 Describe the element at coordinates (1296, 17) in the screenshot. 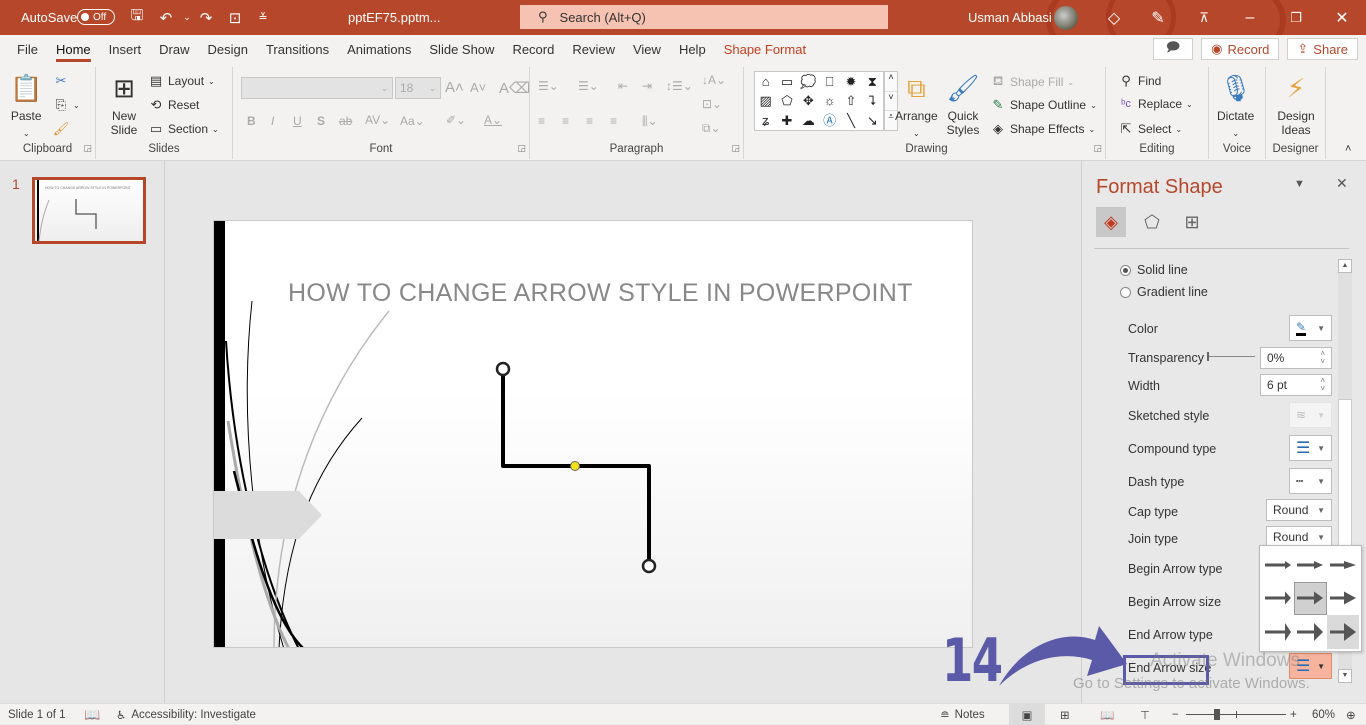

I see `restore-icon: ❐` at that location.